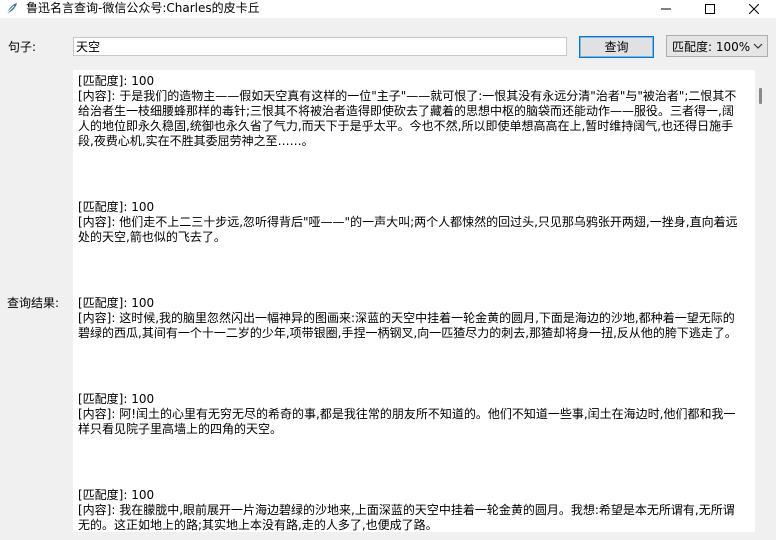  Describe the element at coordinates (616, 47) in the screenshot. I see `query-button: 查询` at that location.